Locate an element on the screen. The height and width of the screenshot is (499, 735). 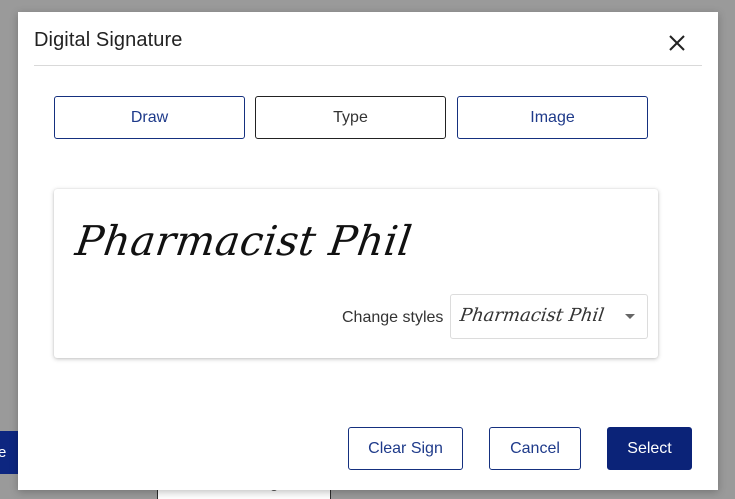
close-button is located at coordinates (677, 43).